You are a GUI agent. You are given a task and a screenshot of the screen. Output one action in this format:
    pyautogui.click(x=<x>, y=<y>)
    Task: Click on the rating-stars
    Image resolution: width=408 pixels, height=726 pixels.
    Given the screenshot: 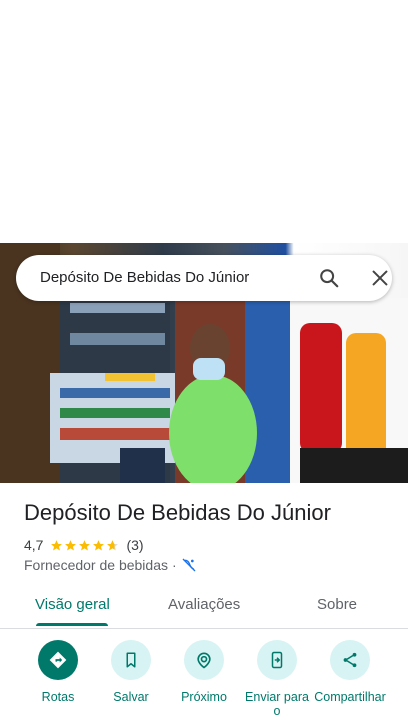 What is the action you would take?
    pyautogui.click(x=85, y=545)
    